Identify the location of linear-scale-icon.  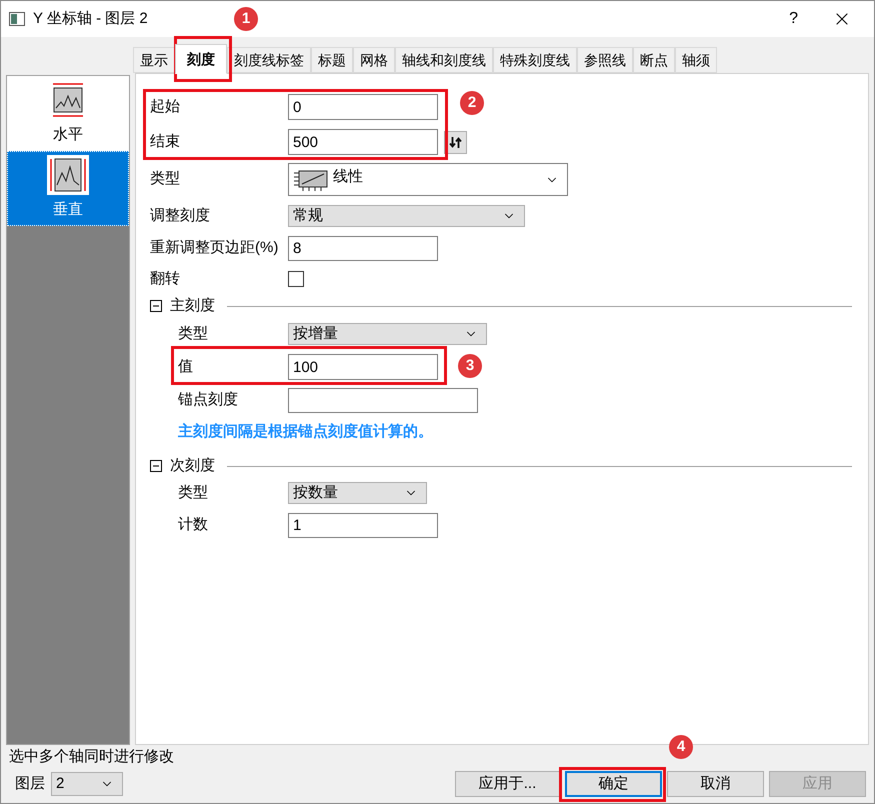
(311, 180).